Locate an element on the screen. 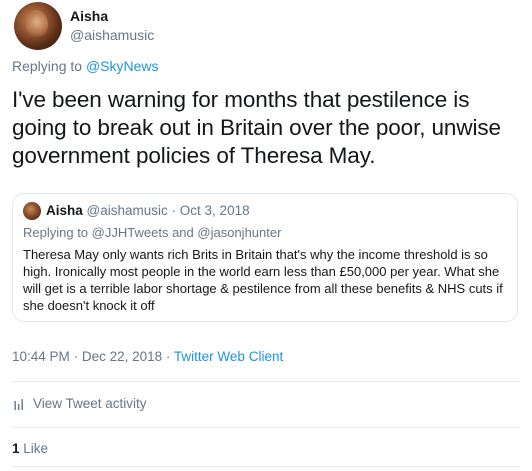  quoted-replying-to: Replying to @JJHTweets and @jasonjhunter is located at coordinates (152, 232).